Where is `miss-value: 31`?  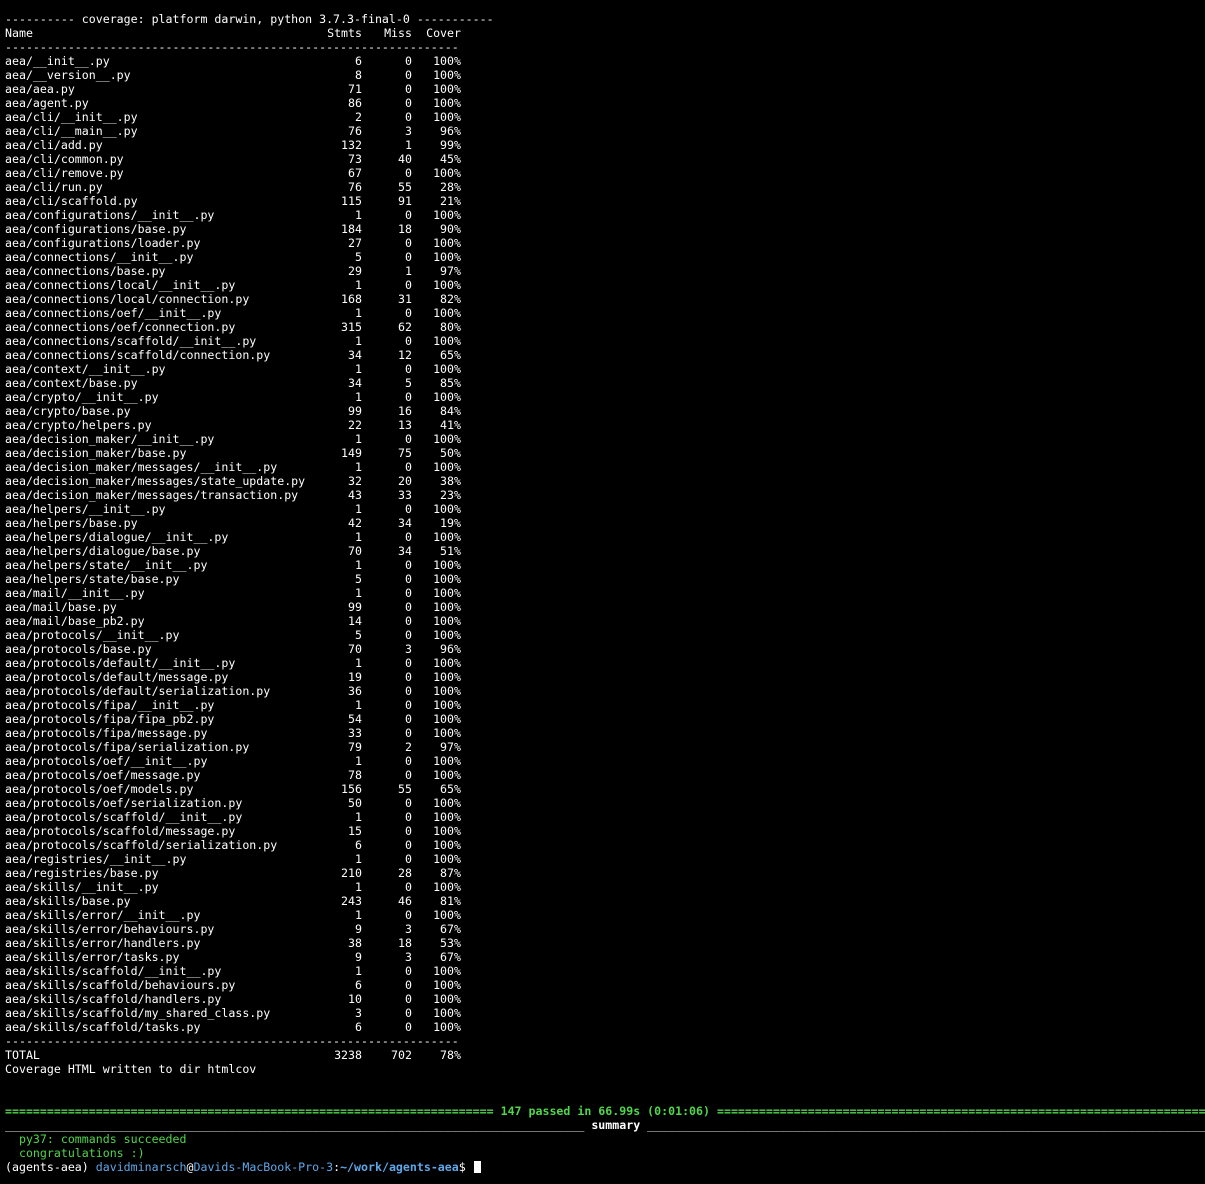 miss-value: 31 is located at coordinates (405, 299).